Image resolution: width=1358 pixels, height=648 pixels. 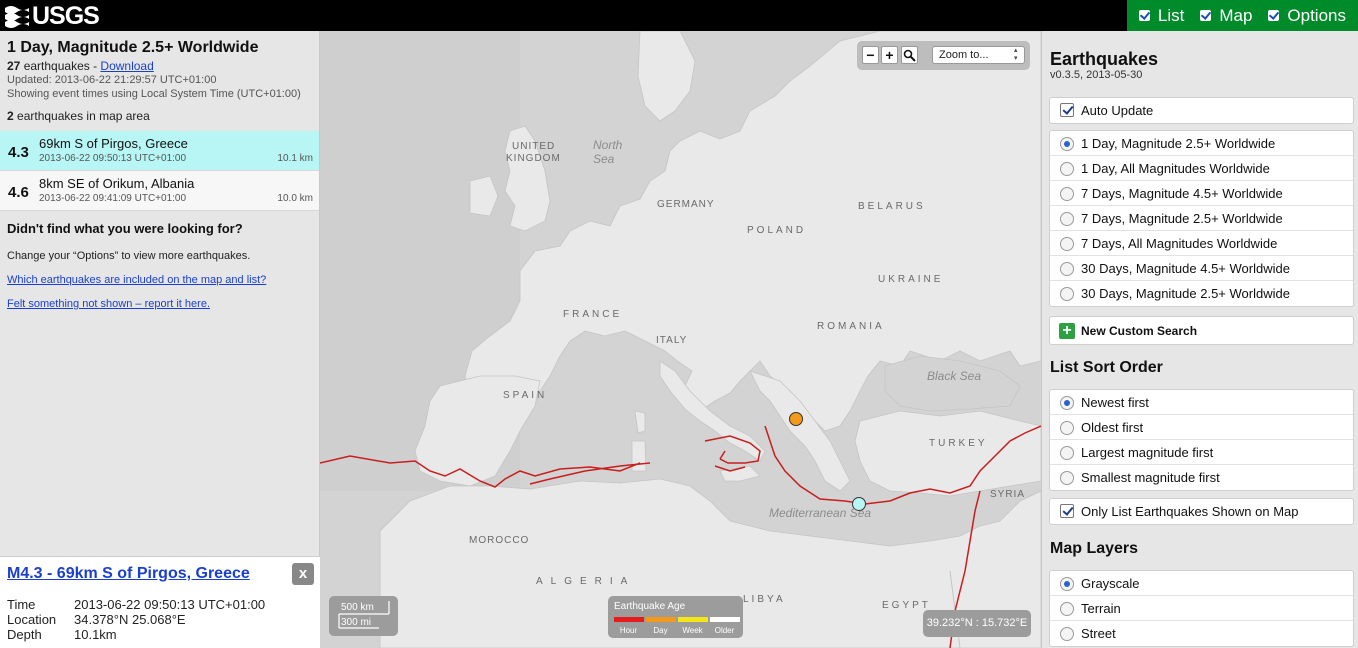 What do you see at coordinates (958, 443) in the screenshot?
I see `map-label-turkey: TURKEY` at bounding box center [958, 443].